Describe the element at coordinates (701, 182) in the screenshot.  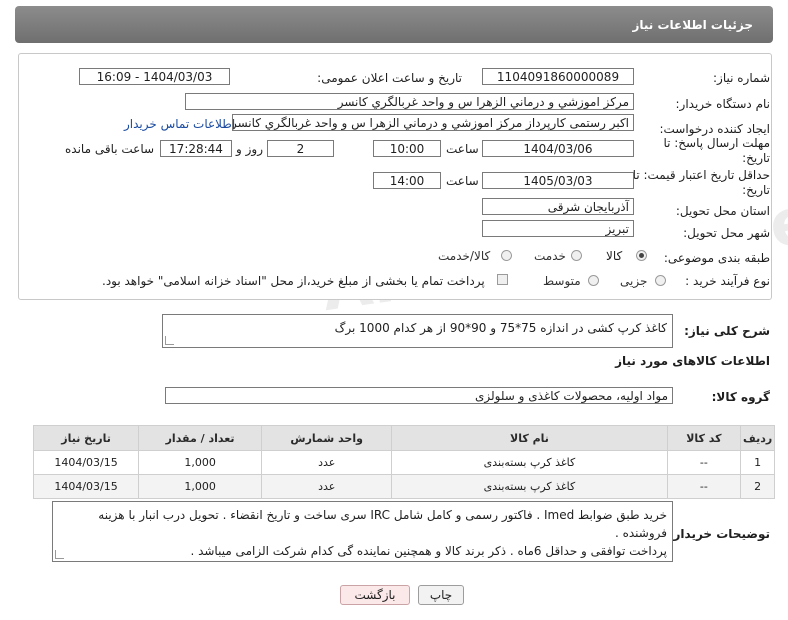
I see `validity-label: حداقل تاریخ اعتبار قیمت: تا تاریخ:` at that location.